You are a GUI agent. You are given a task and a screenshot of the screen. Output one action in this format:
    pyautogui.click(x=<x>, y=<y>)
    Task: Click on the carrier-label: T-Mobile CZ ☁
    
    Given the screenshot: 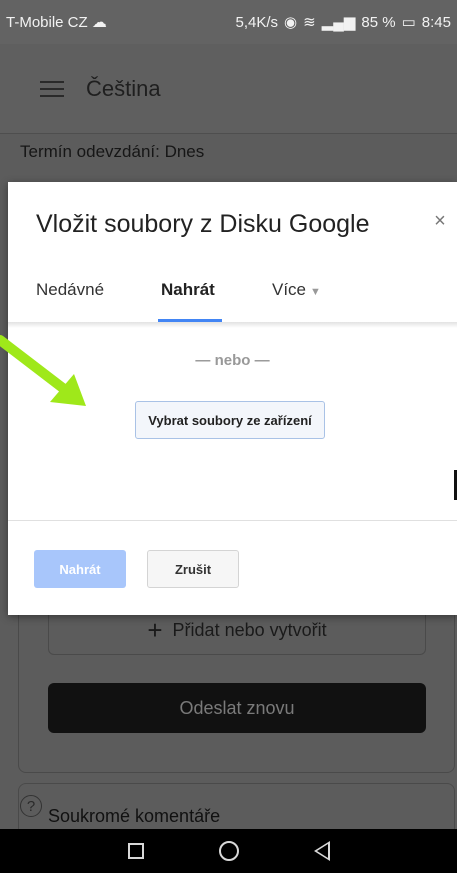 What is the action you would take?
    pyautogui.click(x=56, y=22)
    